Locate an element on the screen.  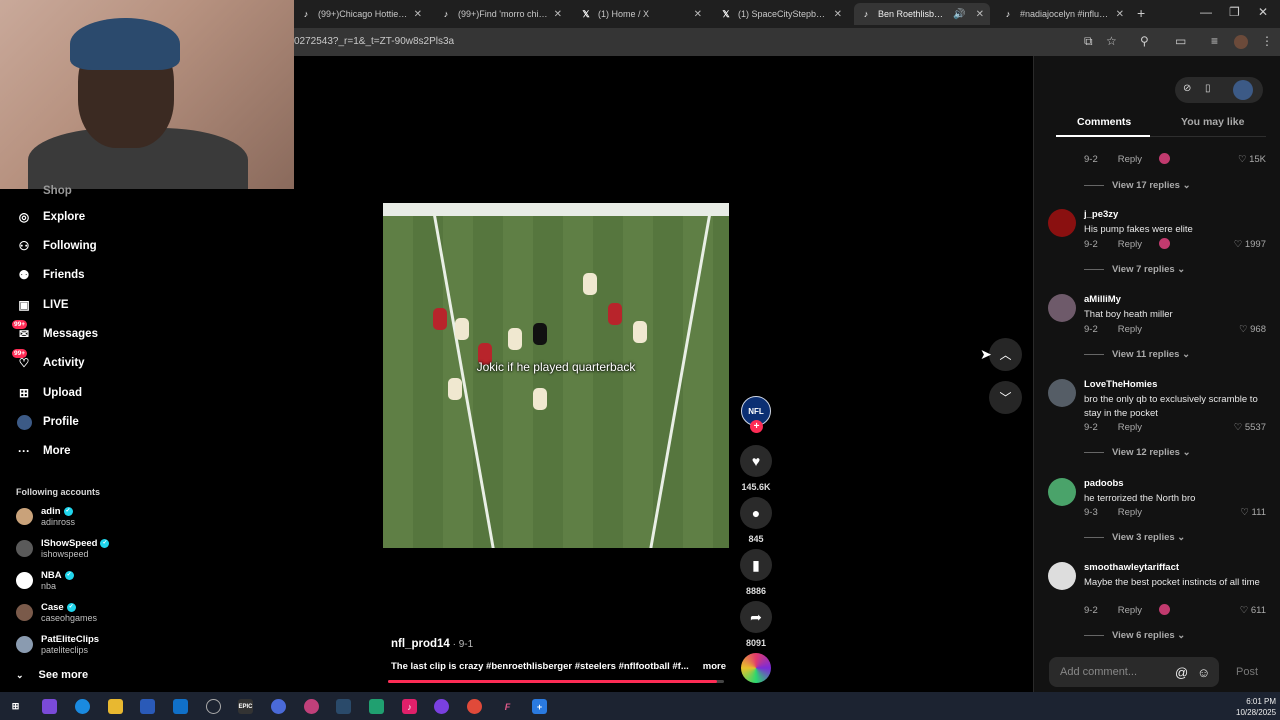
tab-comments: Comments is located at coordinates (1104, 122).